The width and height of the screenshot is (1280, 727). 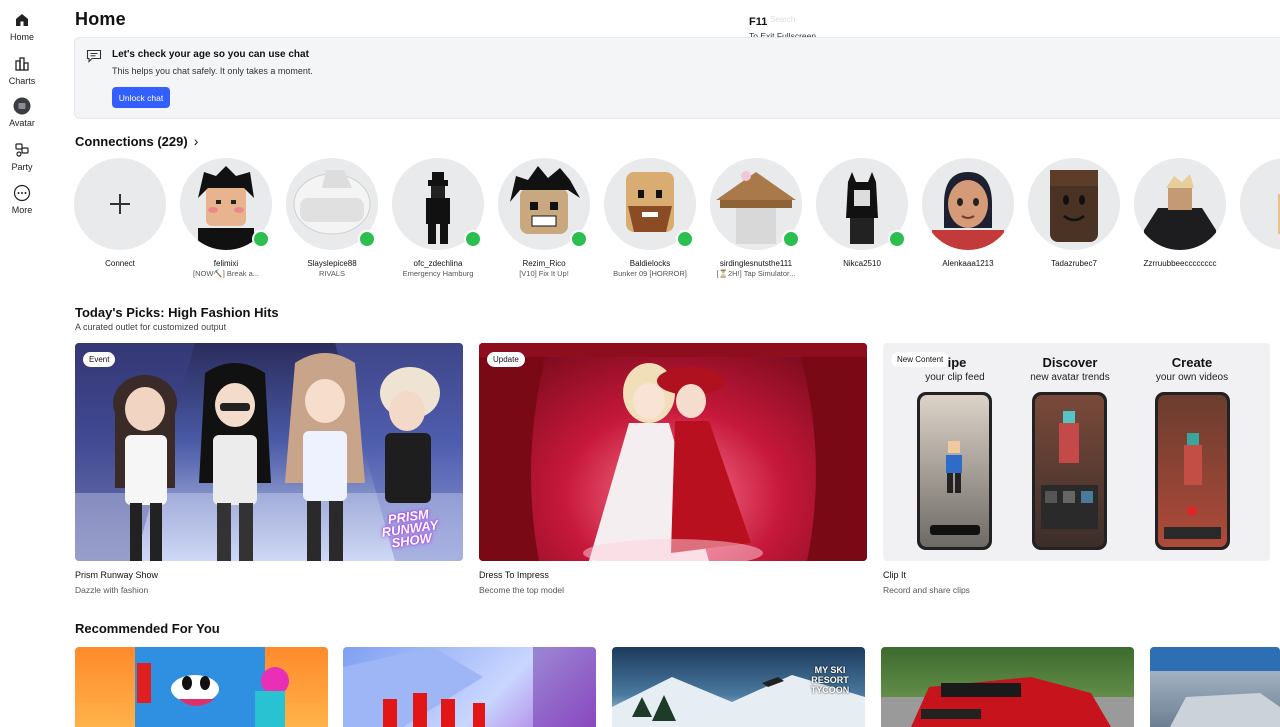 What do you see at coordinates (22, 81) in the screenshot?
I see `sidebar-item-label: Charts` at bounding box center [22, 81].